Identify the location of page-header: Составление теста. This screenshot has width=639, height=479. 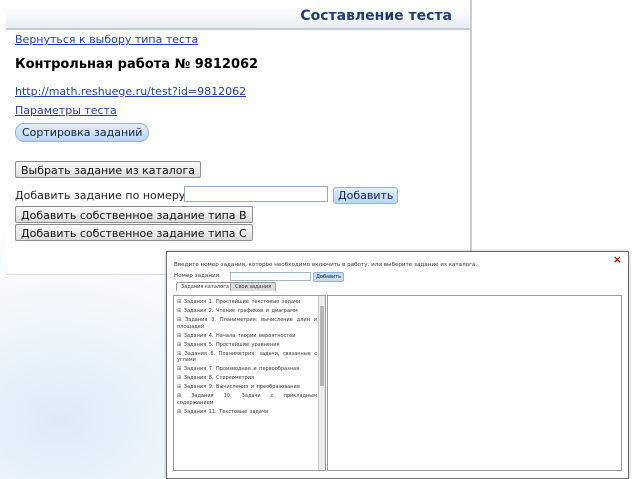
(238, 18).